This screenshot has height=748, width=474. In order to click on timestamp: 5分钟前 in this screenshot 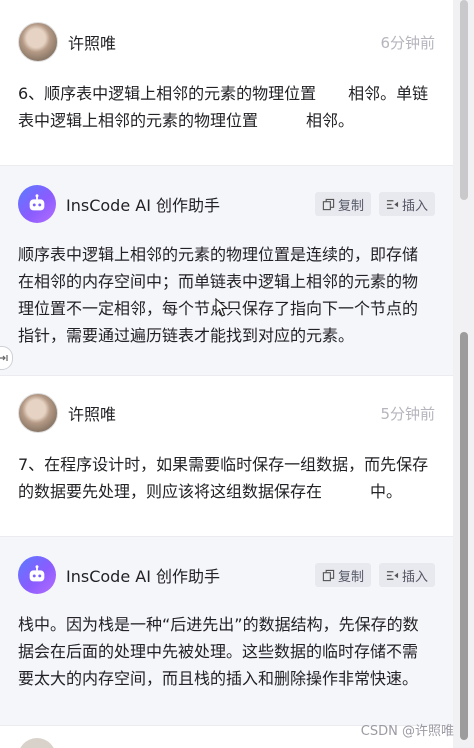, I will do `click(407, 413)`.